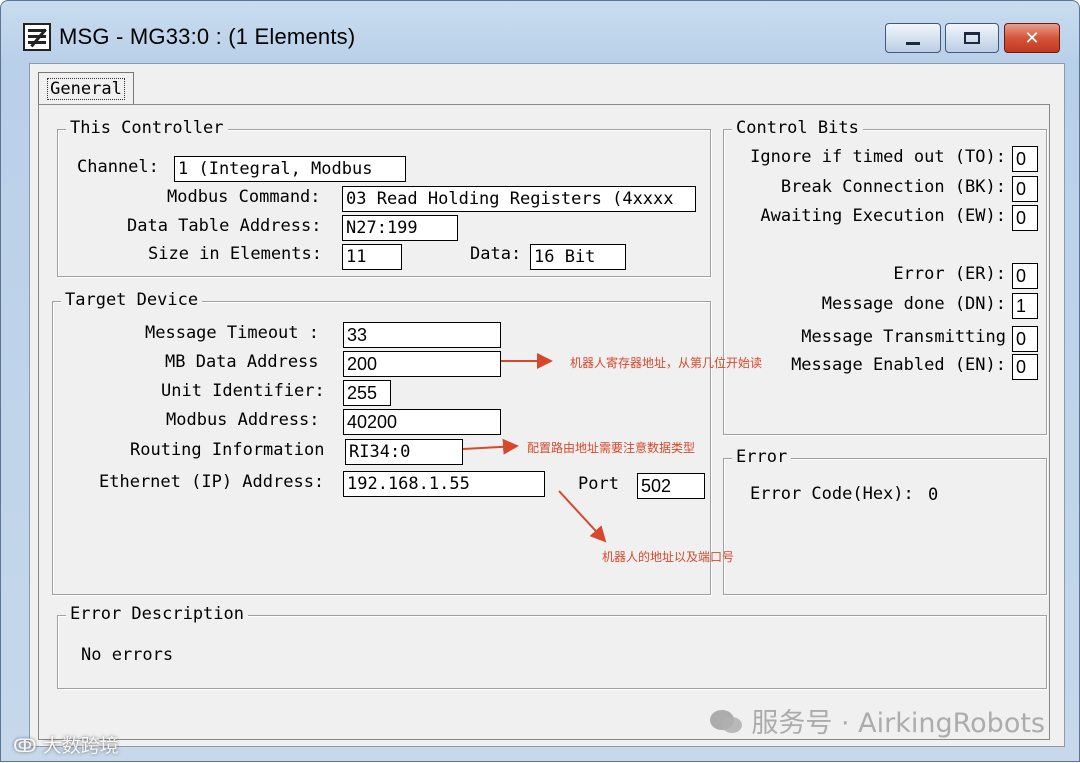 The height and width of the screenshot is (763, 1080). Describe the element at coordinates (913, 43) in the screenshot. I see `minimize-icon` at that location.